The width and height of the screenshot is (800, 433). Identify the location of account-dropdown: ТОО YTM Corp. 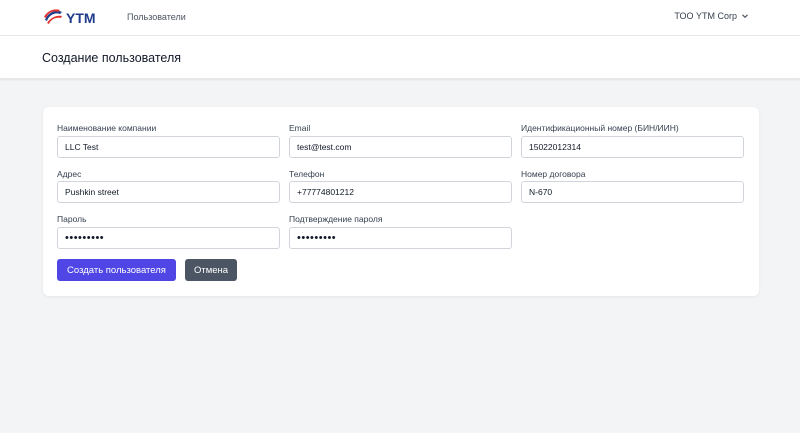
(711, 16).